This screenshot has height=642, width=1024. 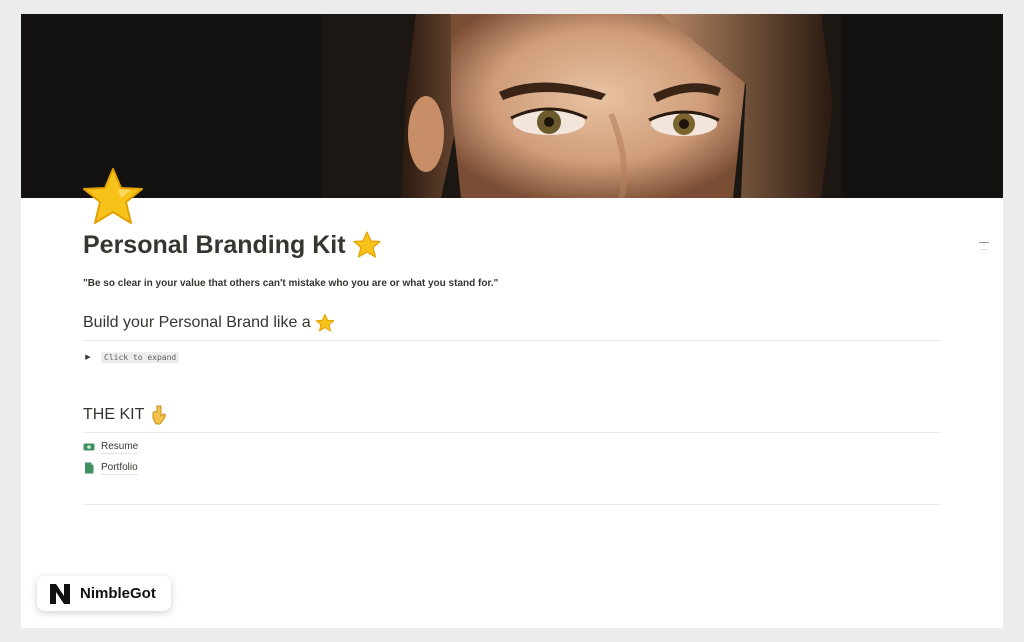 I want to click on pointing-down-icon, so click(x=159, y=415).